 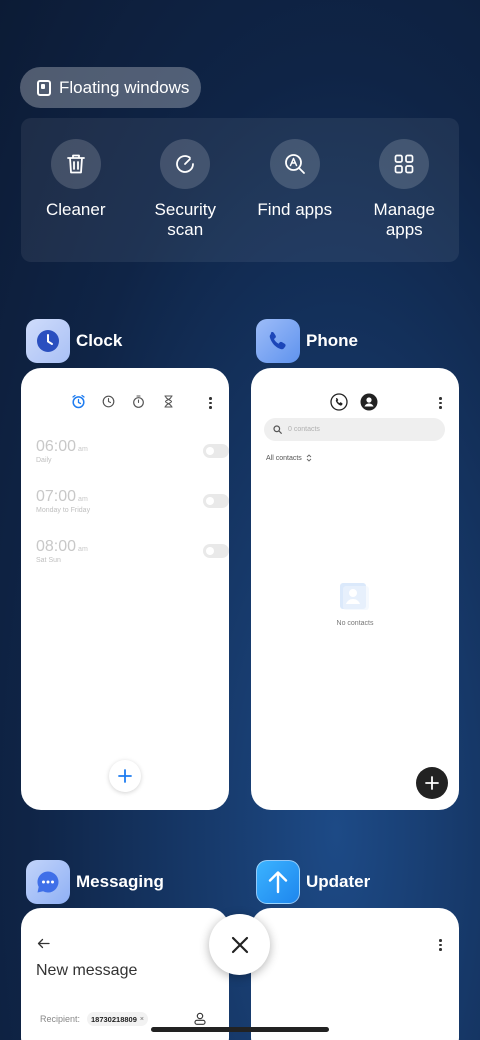 I want to click on messaging-app-icon, so click(x=48, y=882).